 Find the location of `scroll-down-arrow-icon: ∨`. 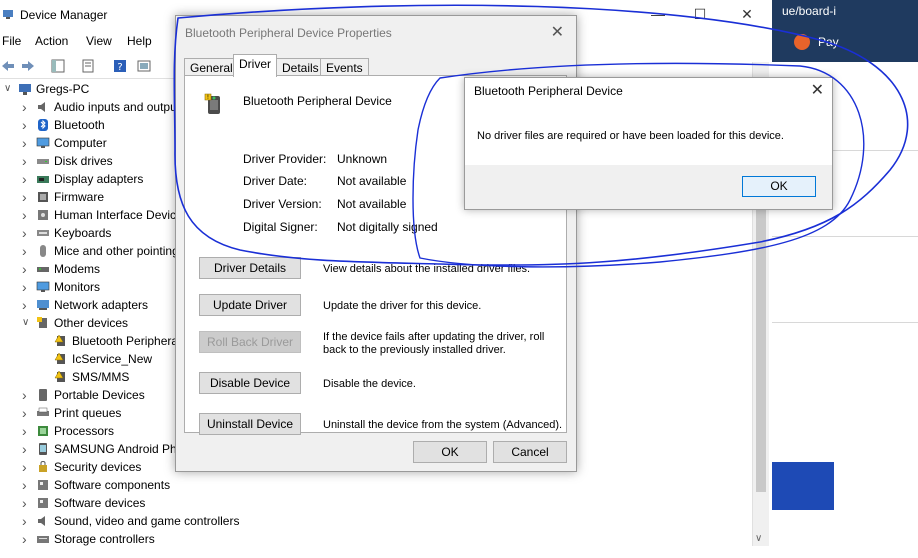

scroll-down-arrow-icon: ∨ is located at coordinates (758, 538).